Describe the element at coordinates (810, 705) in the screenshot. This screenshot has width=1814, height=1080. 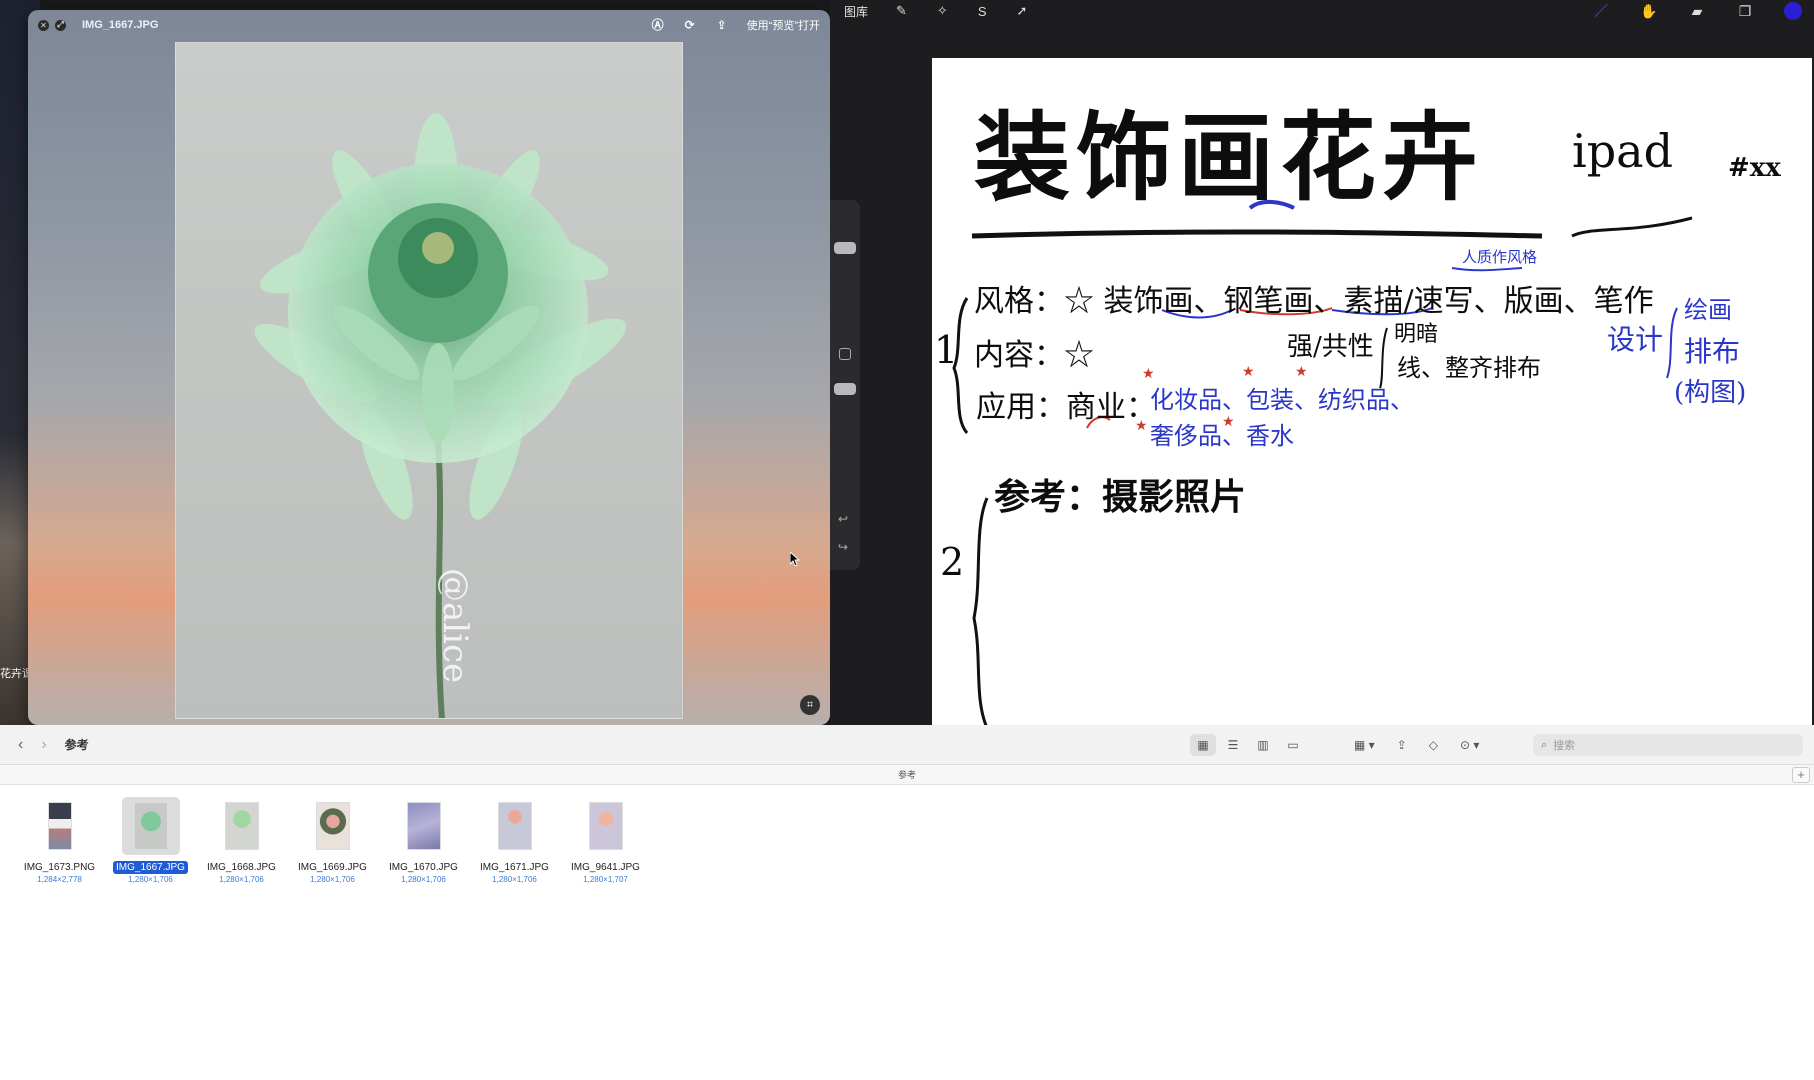
I see `ocr-icon: ⌗` at that location.